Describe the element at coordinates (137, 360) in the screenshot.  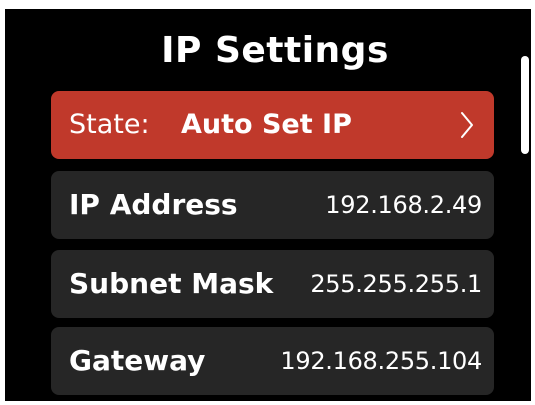
I see `gateway-label: Gateway` at that location.